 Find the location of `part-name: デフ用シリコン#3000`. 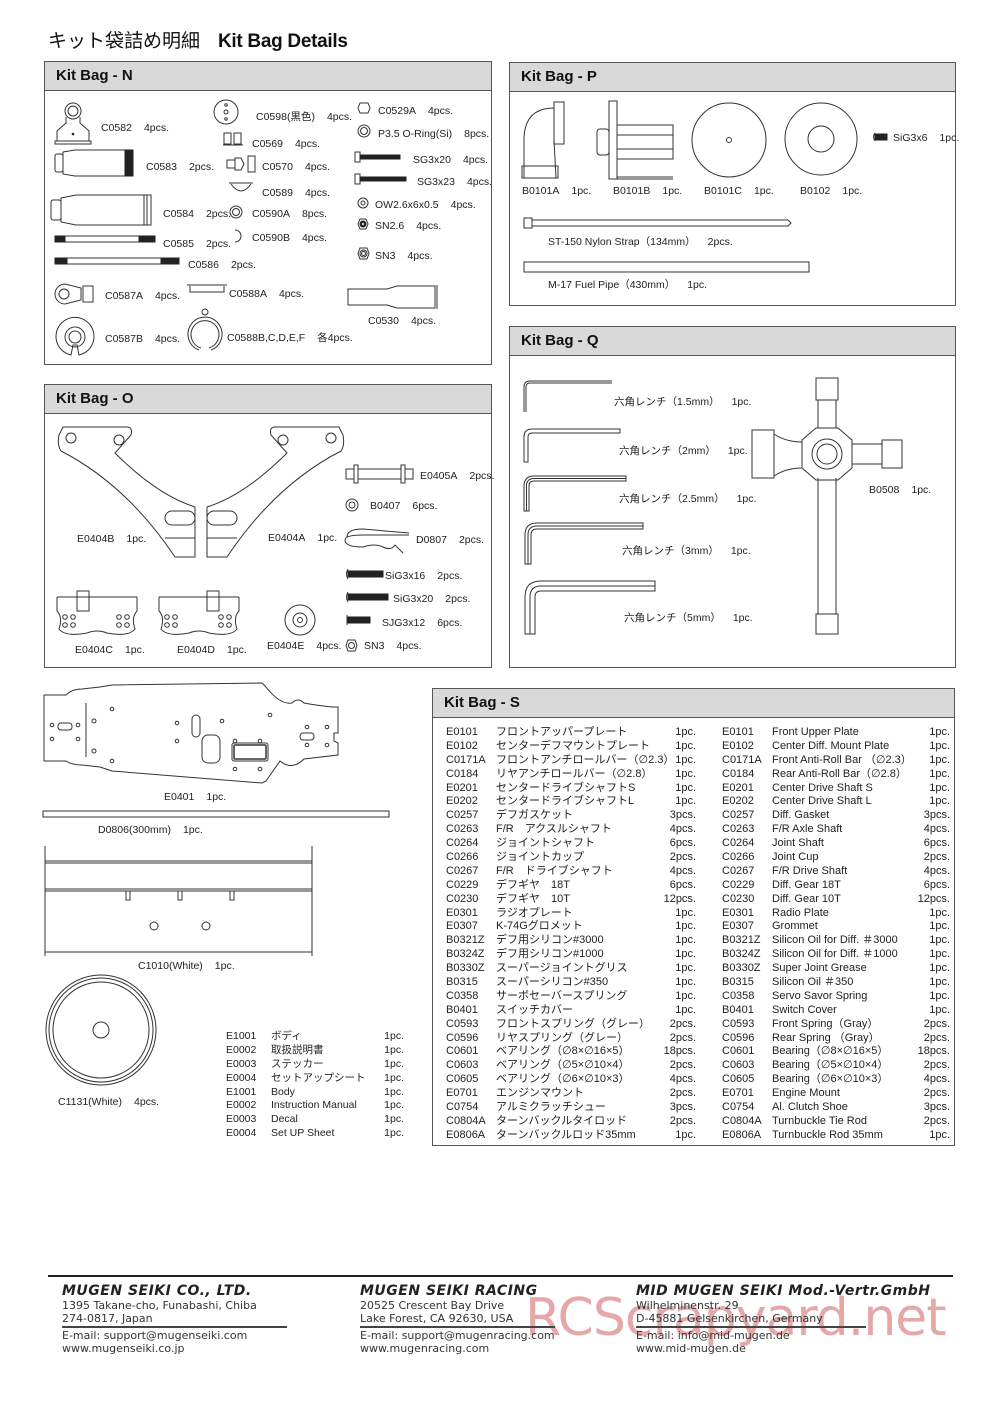

part-name: デフ用シリコン#3000 is located at coordinates (550, 940).